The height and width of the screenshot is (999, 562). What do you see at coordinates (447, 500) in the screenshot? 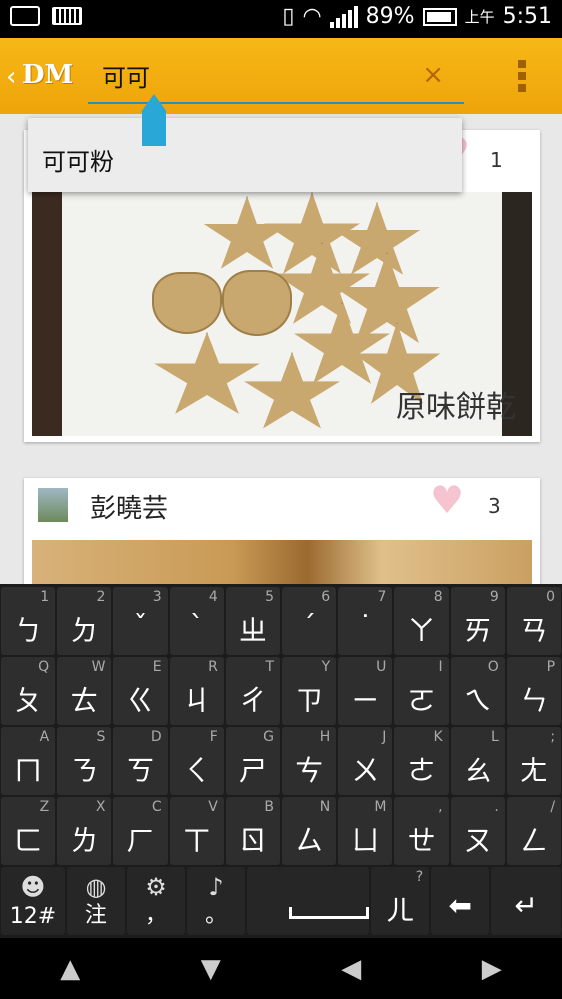
I see `heart-icon: ♥` at bounding box center [447, 500].